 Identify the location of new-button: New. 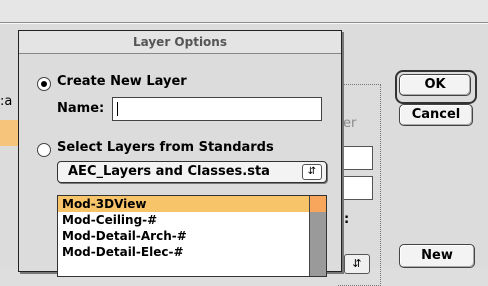
(437, 256).